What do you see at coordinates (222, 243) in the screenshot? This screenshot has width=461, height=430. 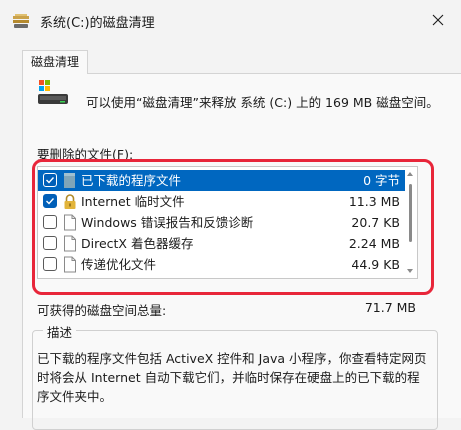 I see `list-item: DirectX 着色器缓存 2.24 MB` at bounding box center [222, 243].